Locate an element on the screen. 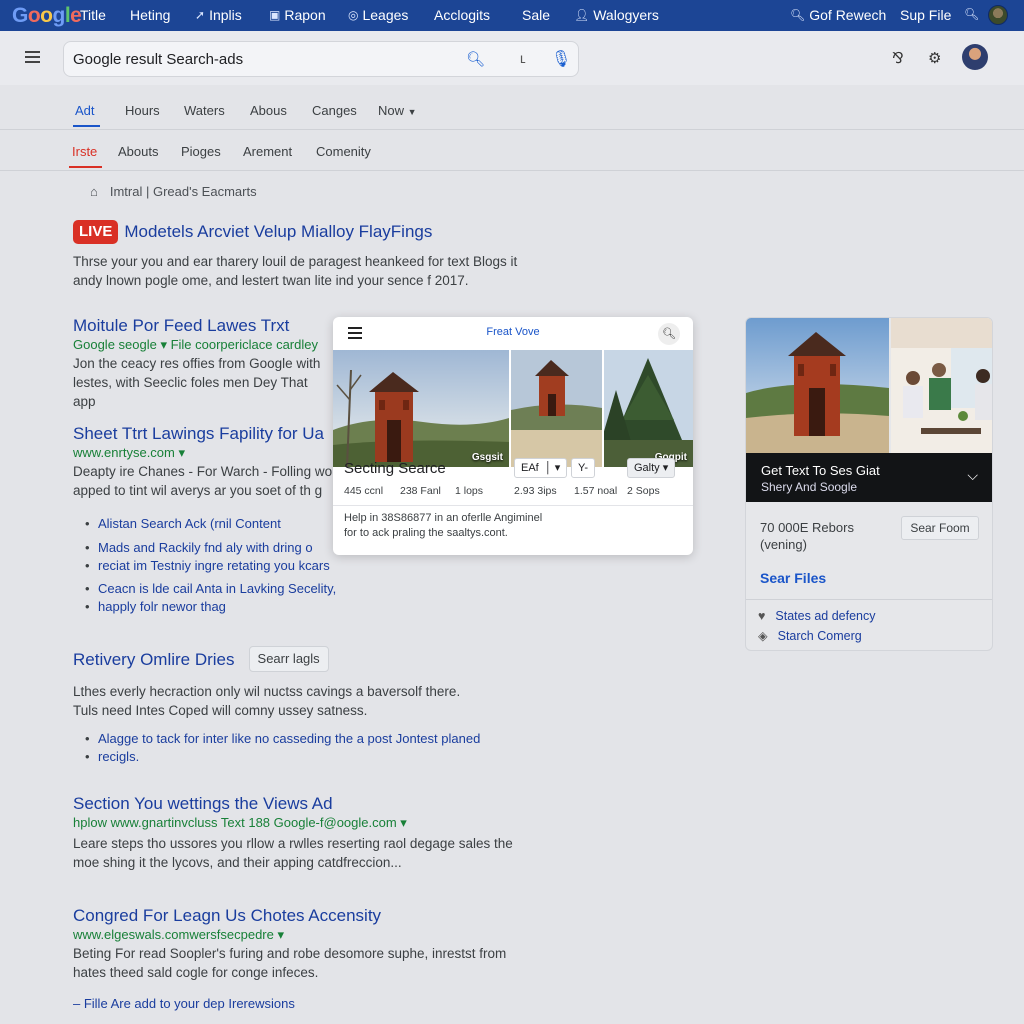 The width and height of the screenshot is (1024, 1024). google-logo: Google is located at coordinates (47, 16).